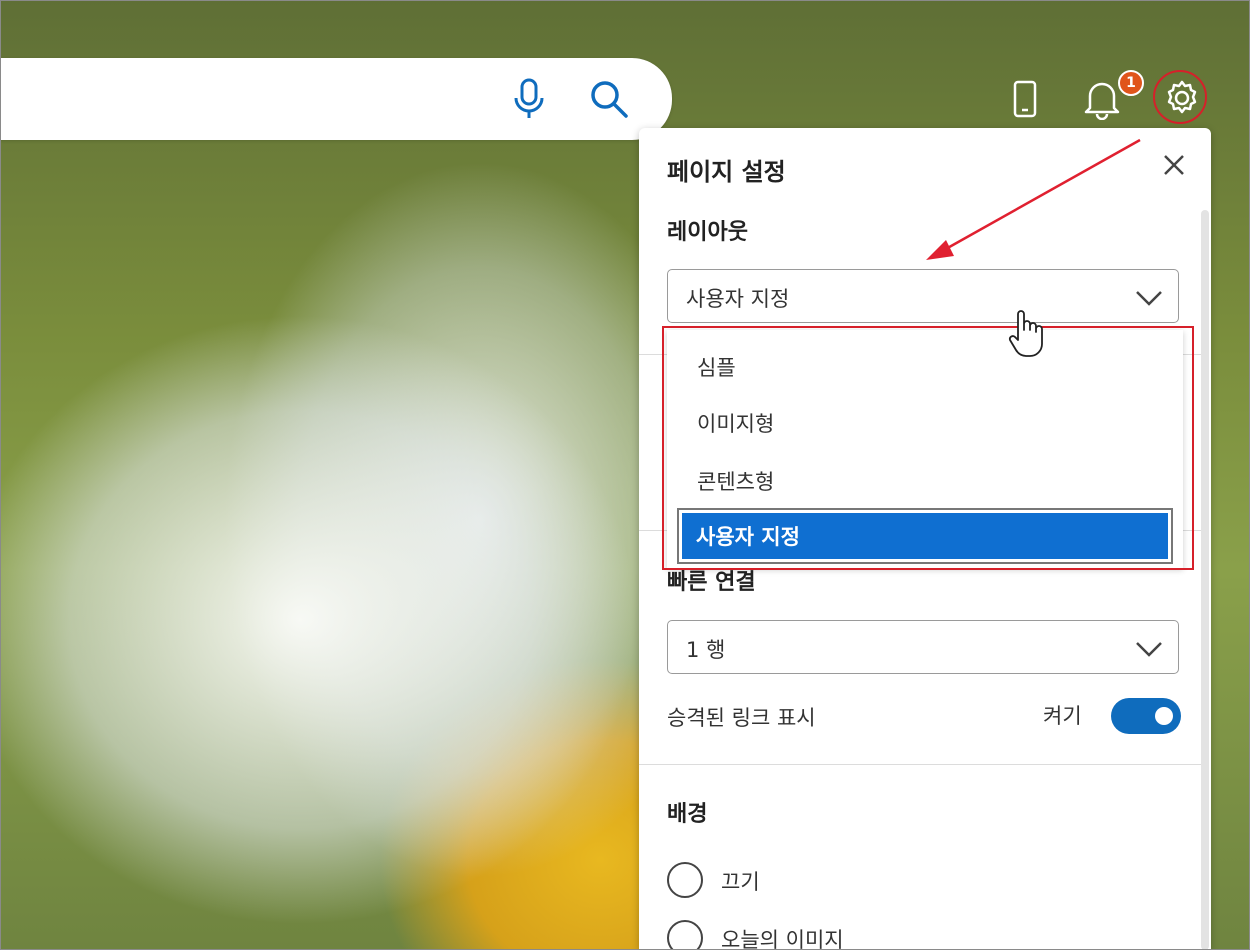 The image size is (1250, 950). What do you see at coordinates (920, 764) in the screenshot?
I see `divider` at bounding box center [920, 764].